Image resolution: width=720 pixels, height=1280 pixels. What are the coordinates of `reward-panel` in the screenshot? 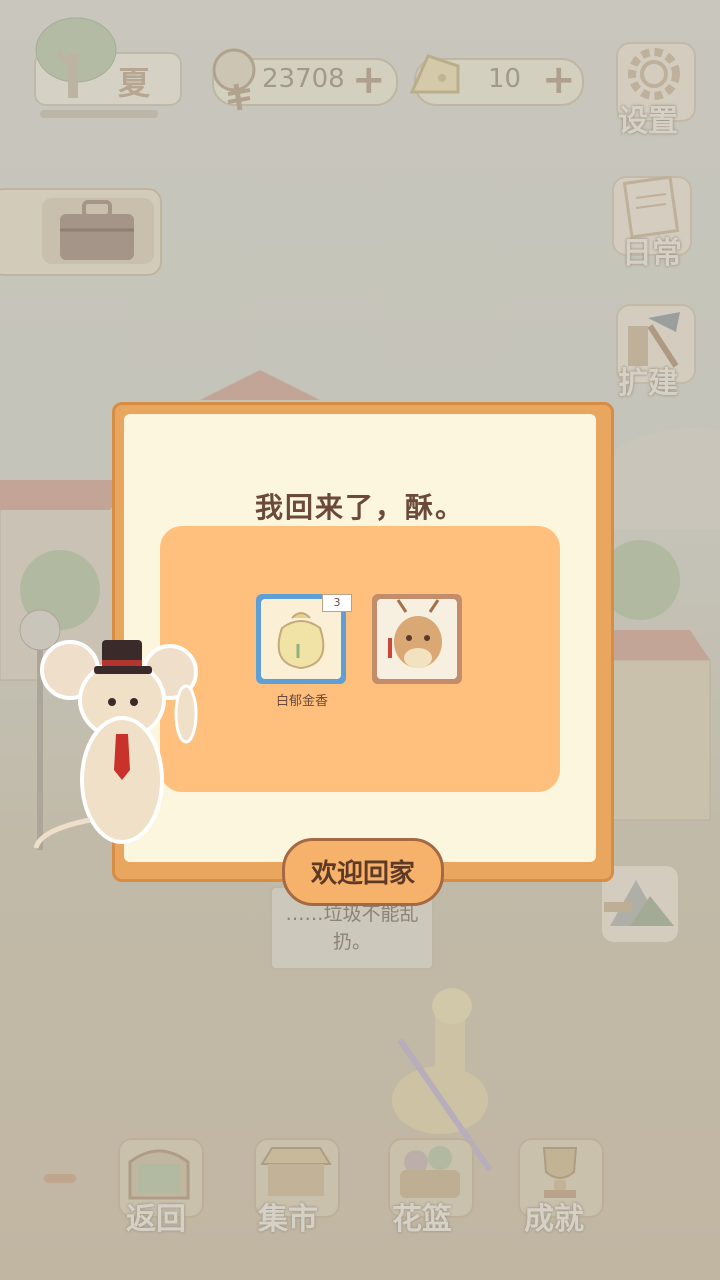 It's located at (360, 659).